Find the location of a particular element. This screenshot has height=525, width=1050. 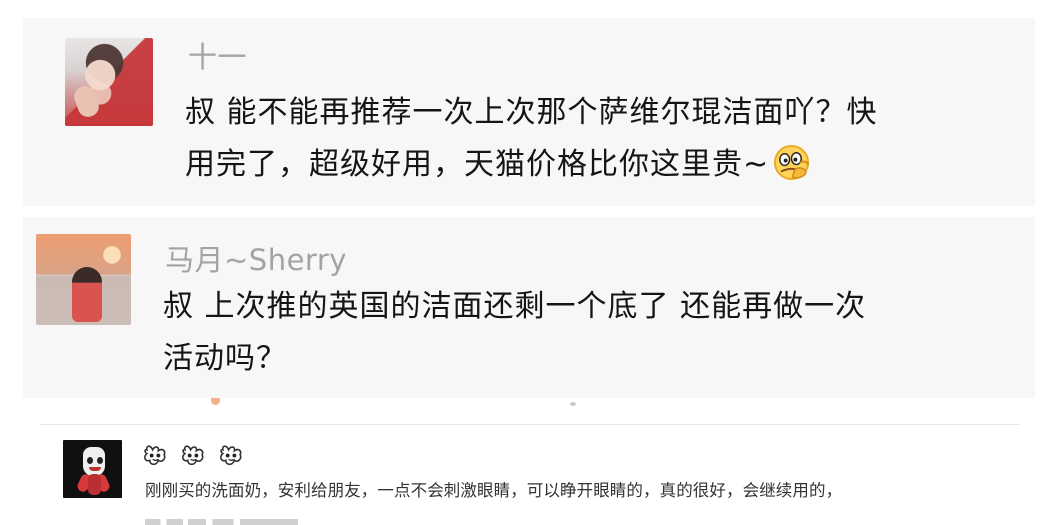

mayue-sherry-username: 马月~Sherry is located at coordinates (256, 260).